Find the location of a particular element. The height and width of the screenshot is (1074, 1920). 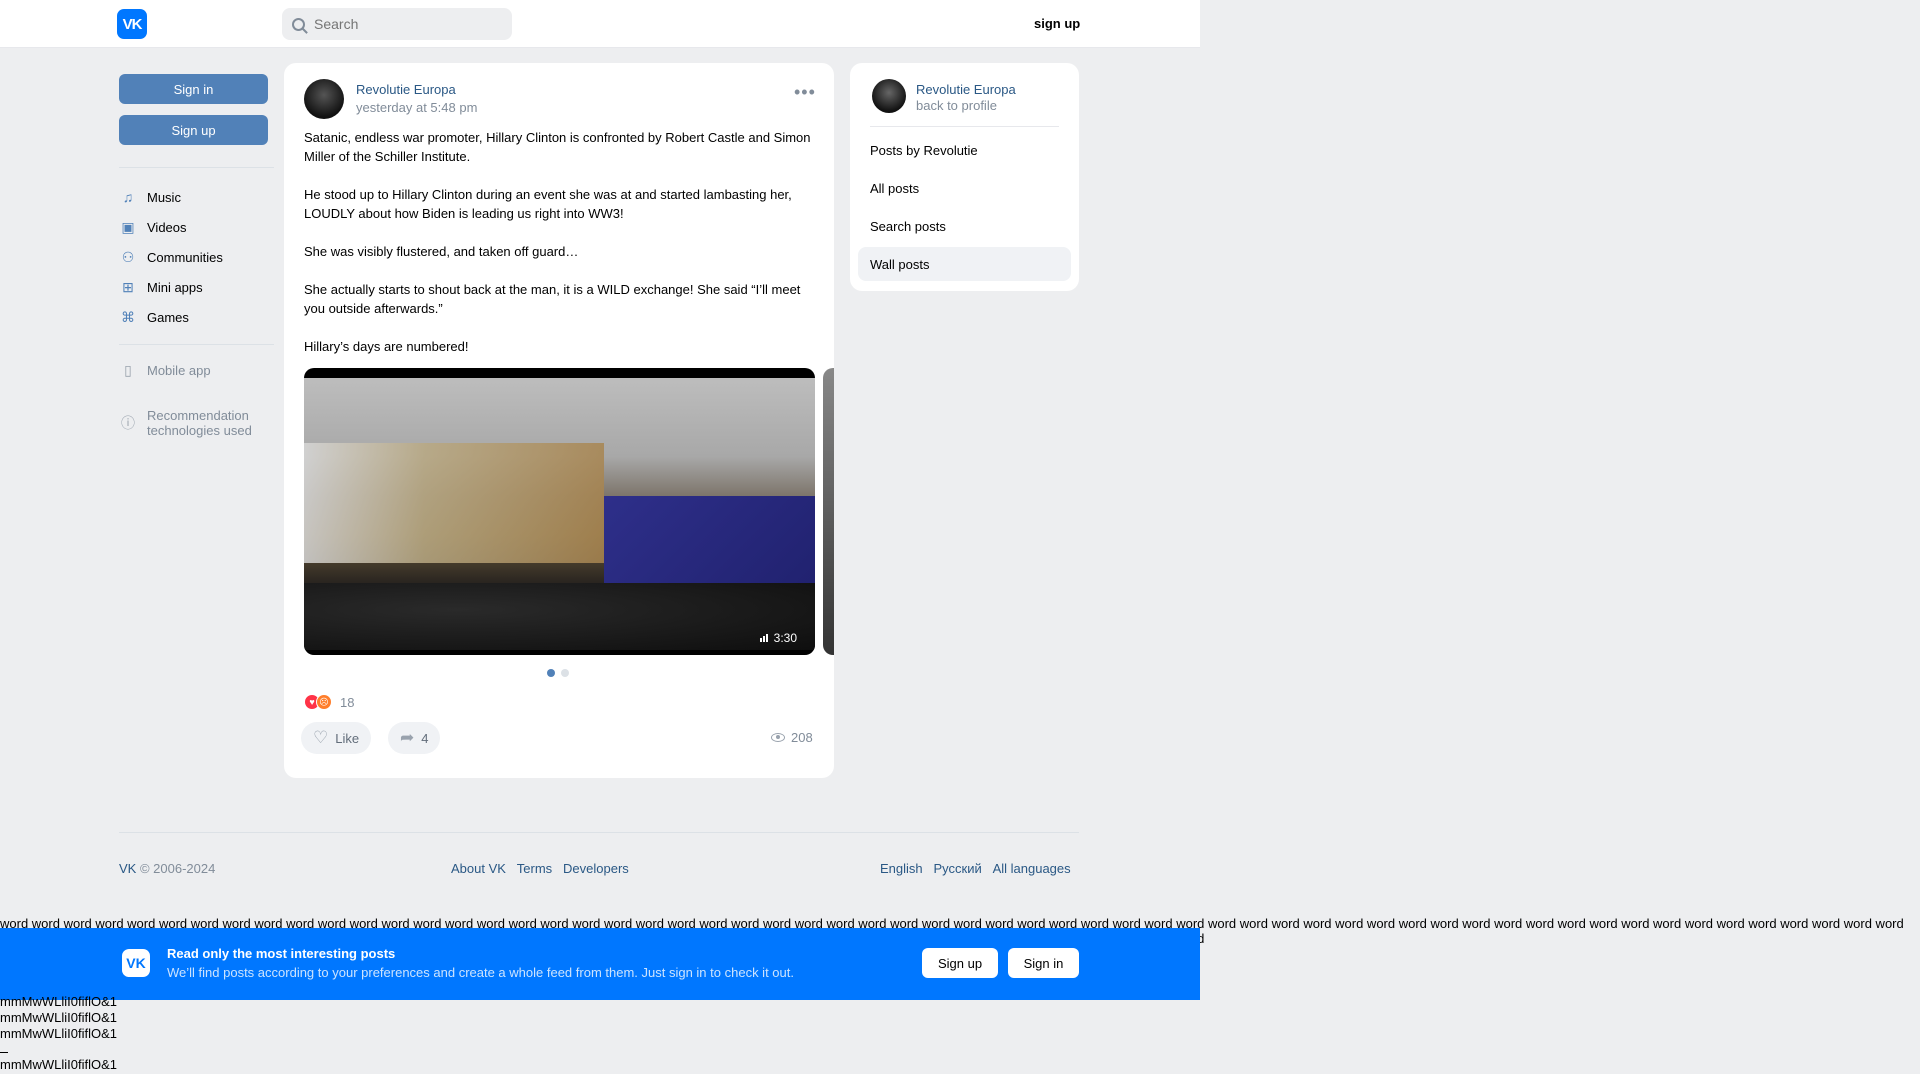

banner-sign-up-button: Sign up is located at coordinates (960, 963).